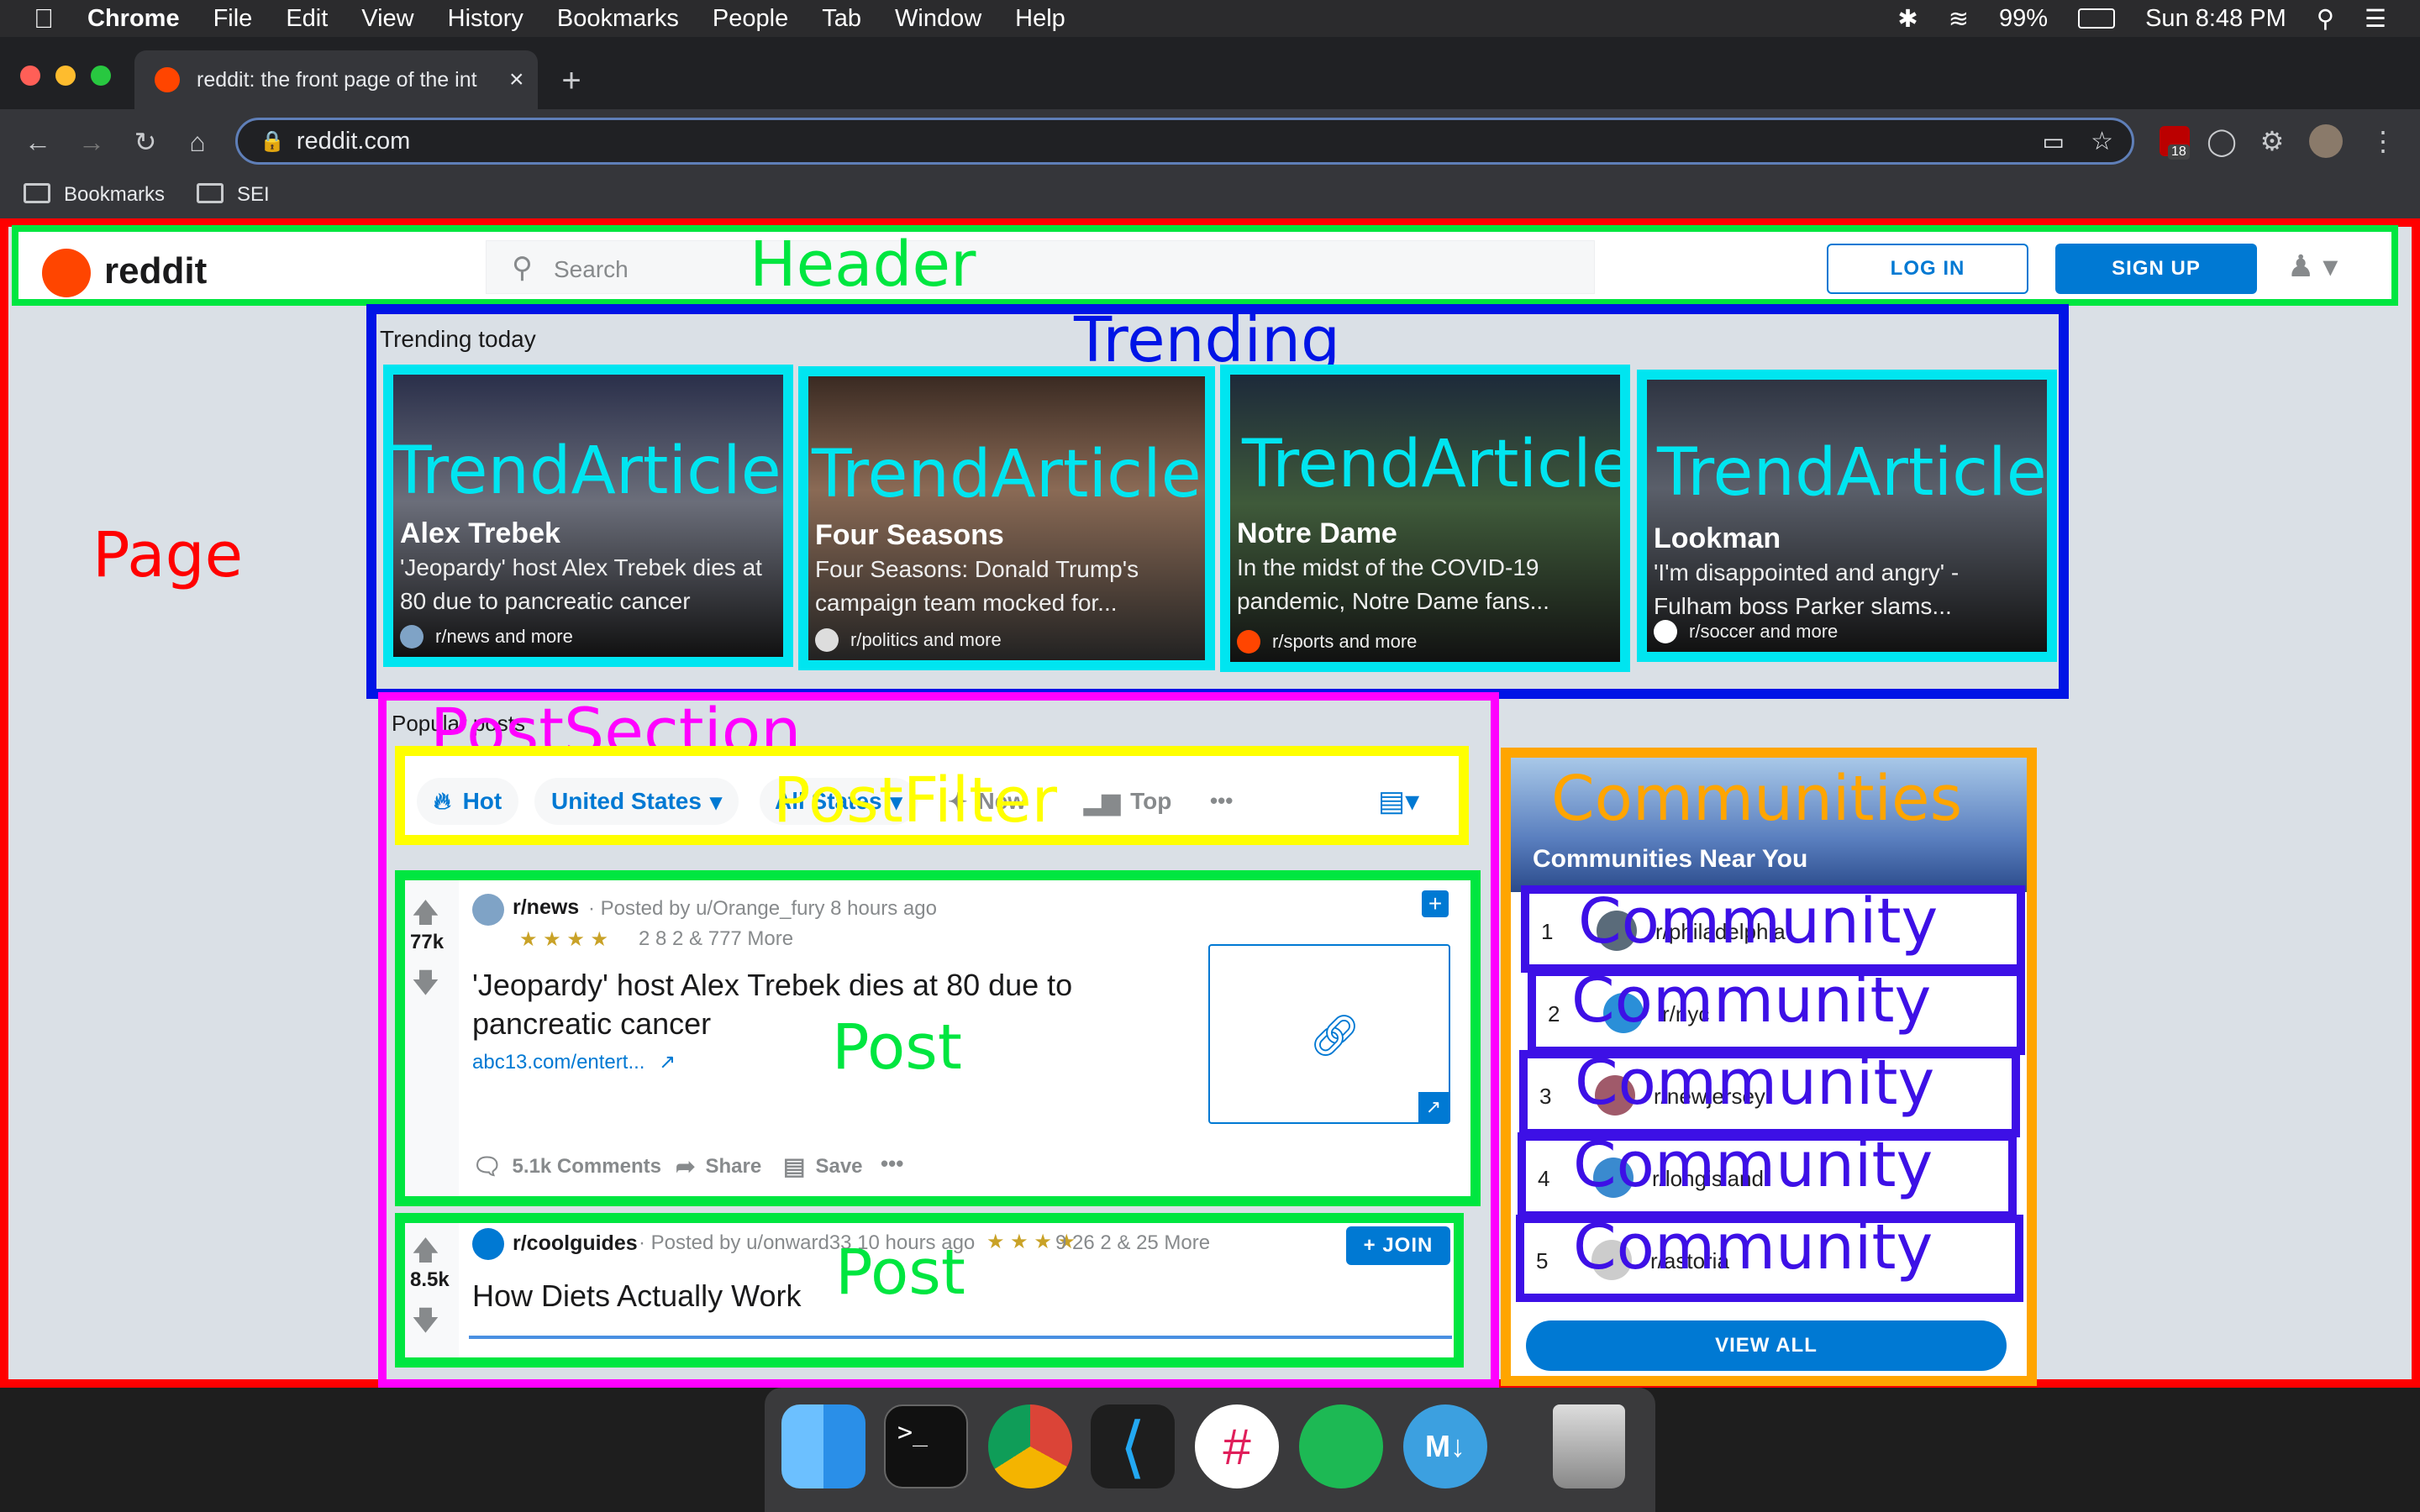  I want to click on menu-app-name: Chrome, so click(133, 19).